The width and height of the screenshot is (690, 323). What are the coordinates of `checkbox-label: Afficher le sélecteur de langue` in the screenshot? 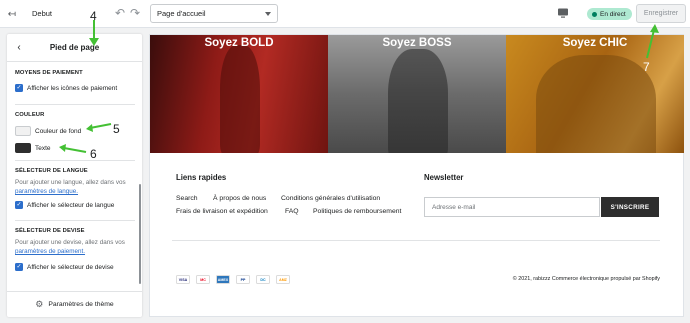 It's located at (71, 205).